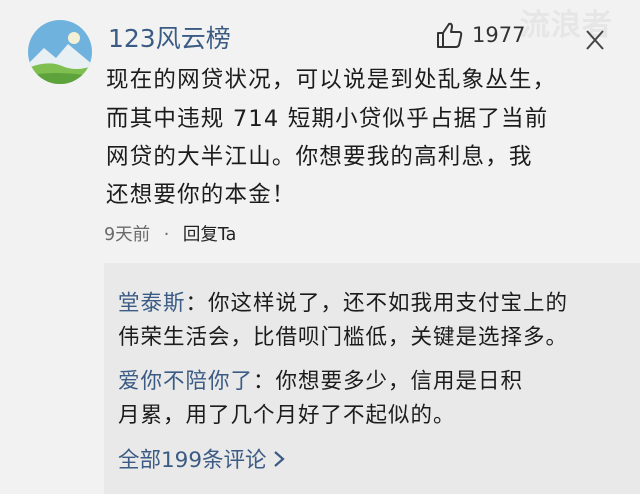 This screenshot has width=640, height=494. I want to click on thumbs-up-icon, so click(450, 35).